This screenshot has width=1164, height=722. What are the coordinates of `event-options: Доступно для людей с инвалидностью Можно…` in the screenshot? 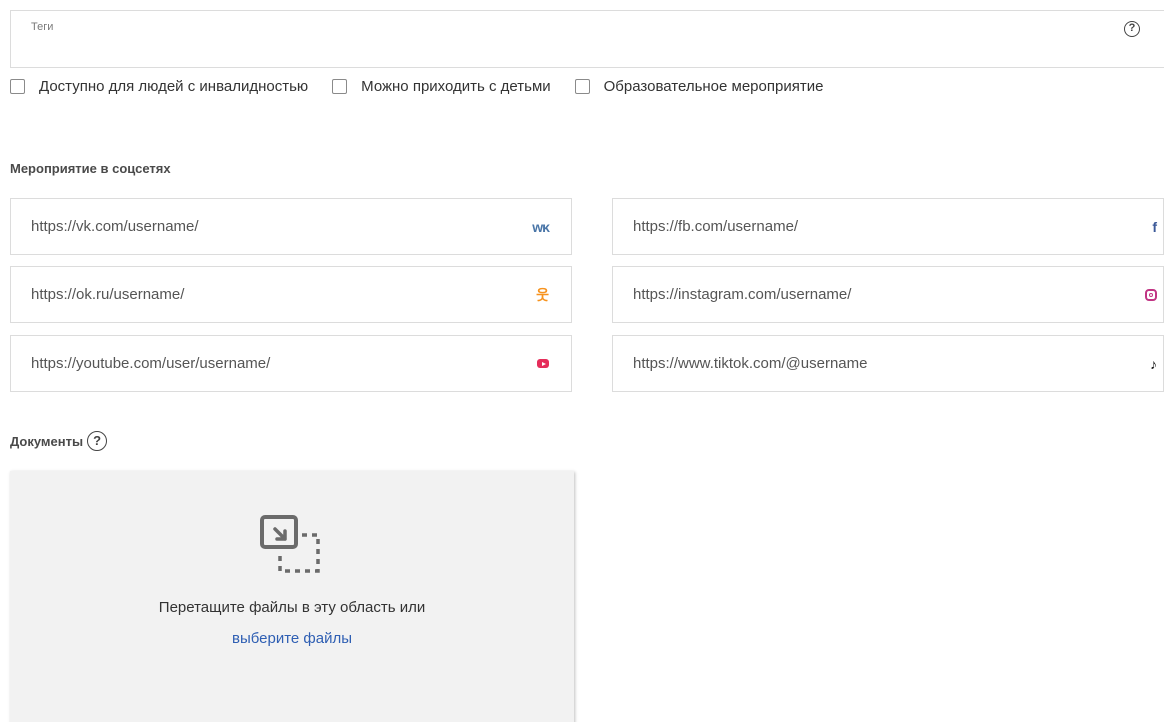 It's located at (428, 86).